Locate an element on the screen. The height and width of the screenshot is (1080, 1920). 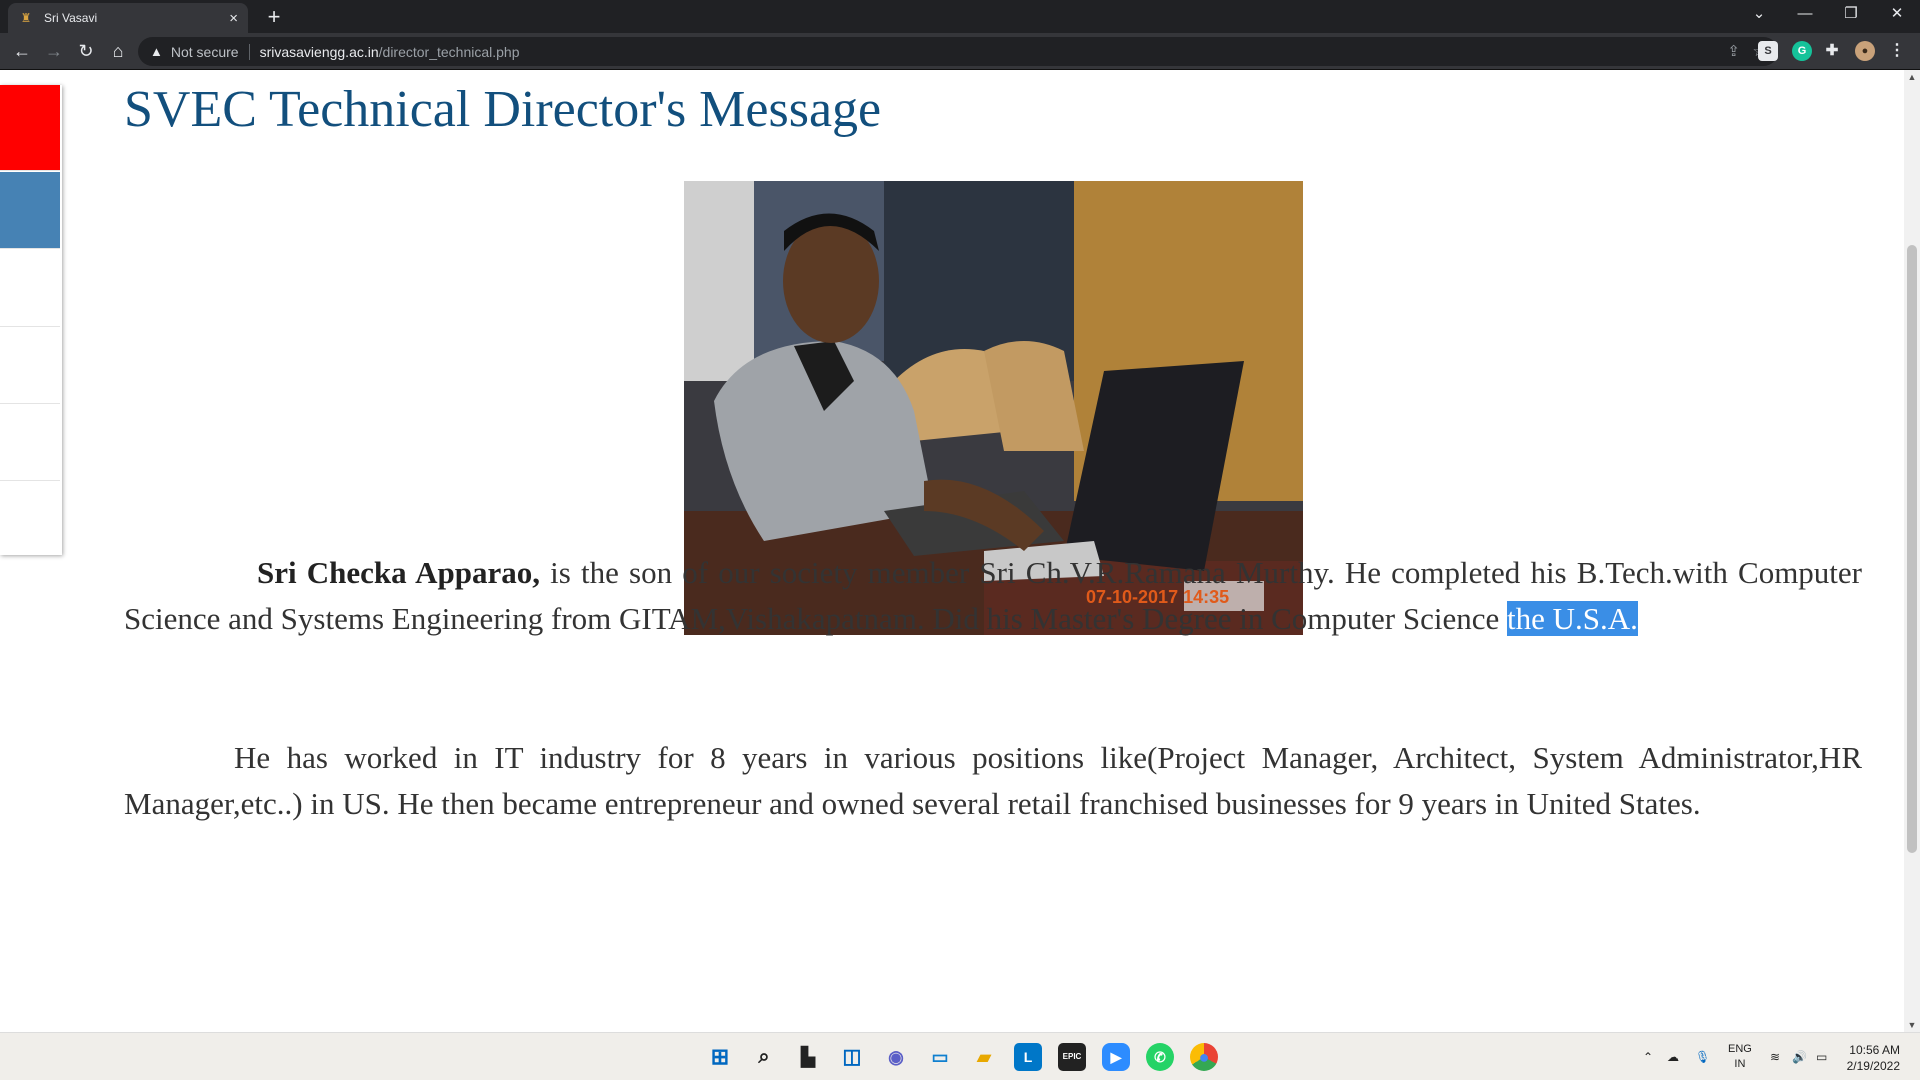
tray-chevron-icon: ⌃ is located at coordinates (1648, 1056).